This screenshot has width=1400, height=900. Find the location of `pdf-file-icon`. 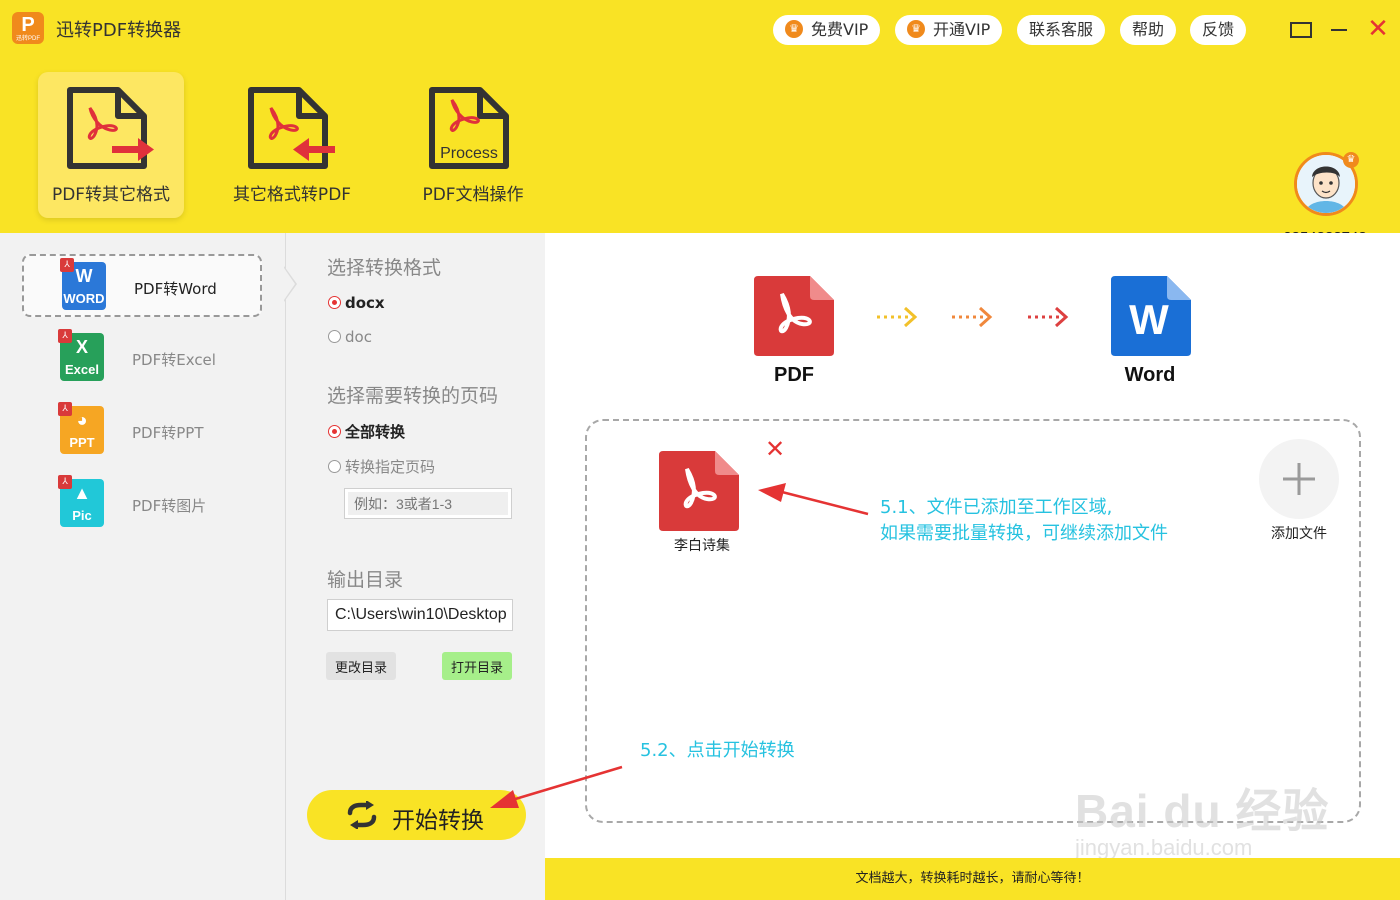

pdf-file-icon is located at coordinates (794, 316).